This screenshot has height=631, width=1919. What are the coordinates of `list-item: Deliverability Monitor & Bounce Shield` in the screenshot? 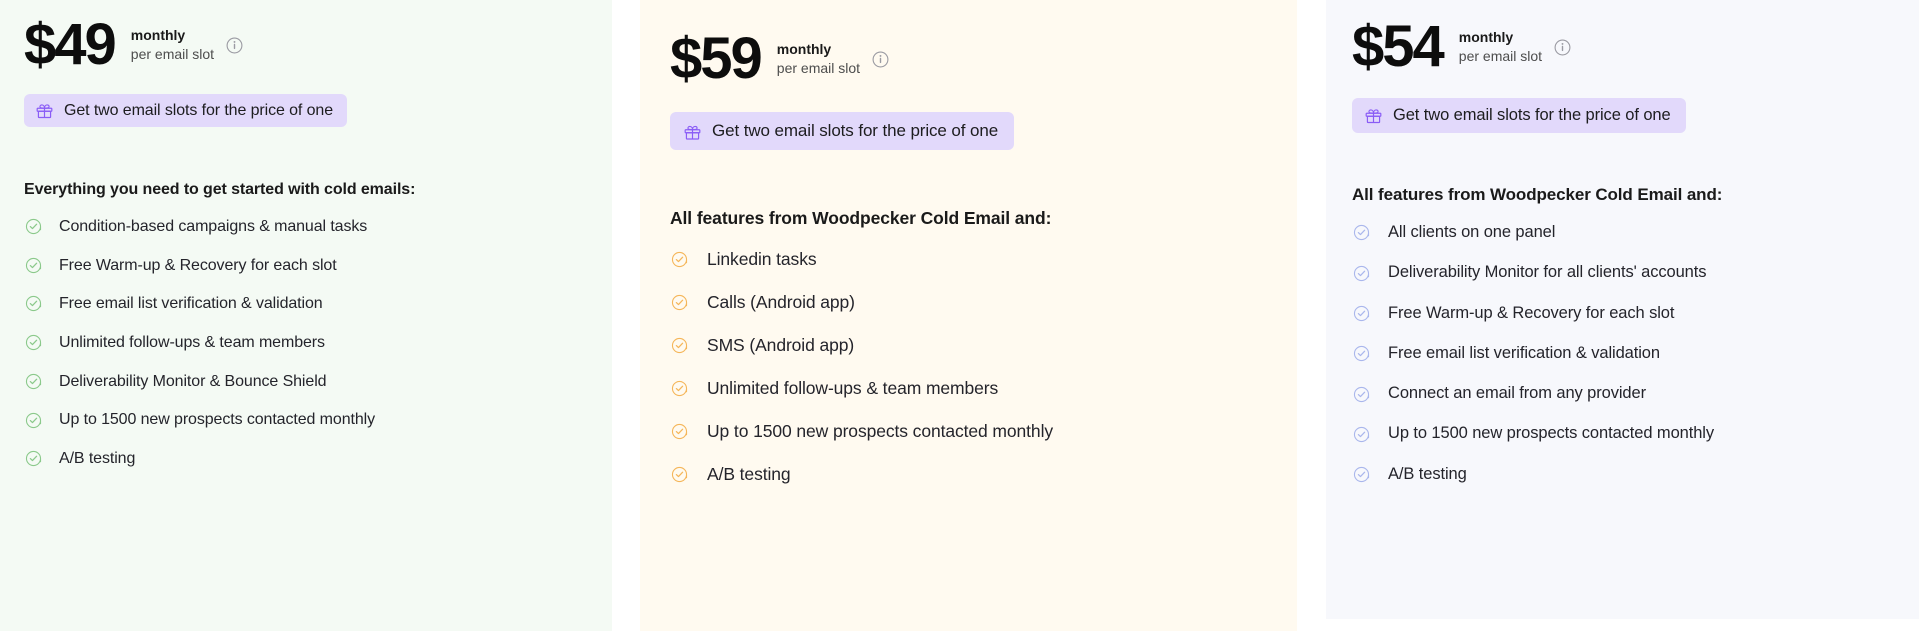 It's located at (306, 381).